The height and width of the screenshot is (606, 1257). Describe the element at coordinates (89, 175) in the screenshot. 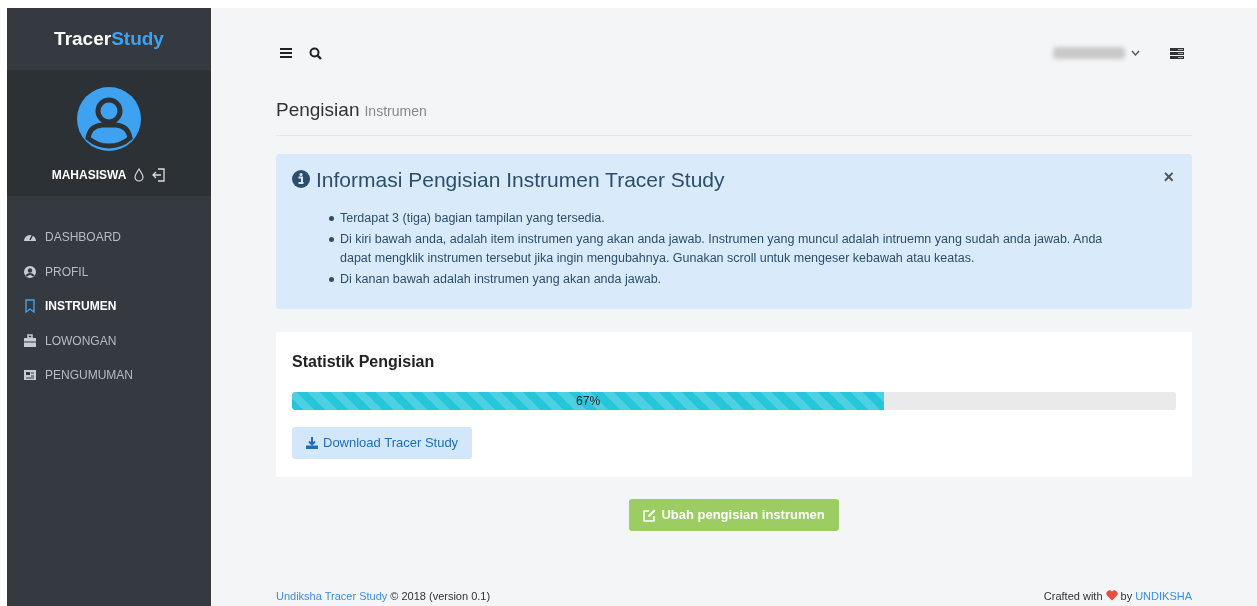

I see `role-label: MAHASISWA` at that location.